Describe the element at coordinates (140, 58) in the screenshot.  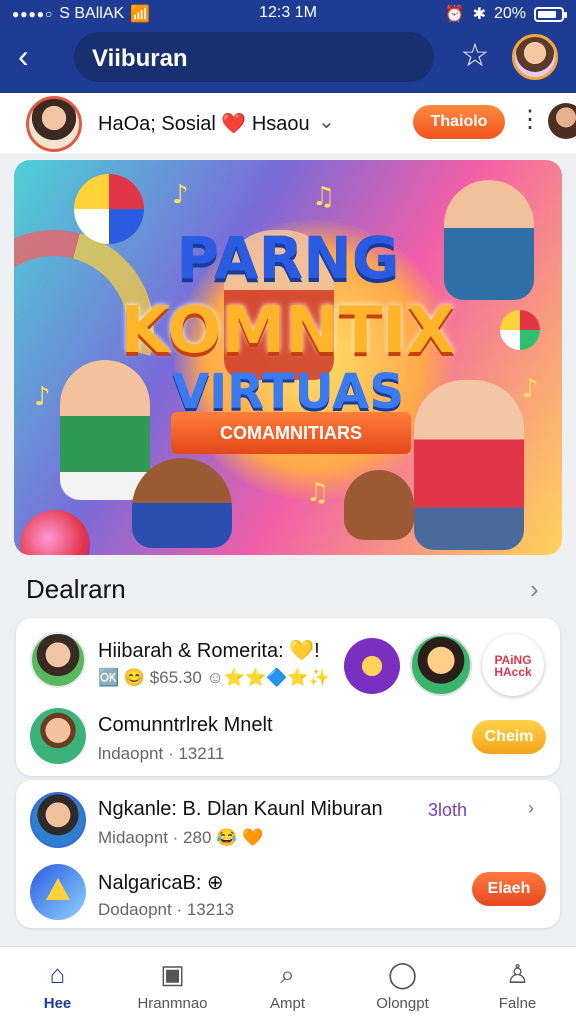
I see `page-title: Viiburan` at that location.